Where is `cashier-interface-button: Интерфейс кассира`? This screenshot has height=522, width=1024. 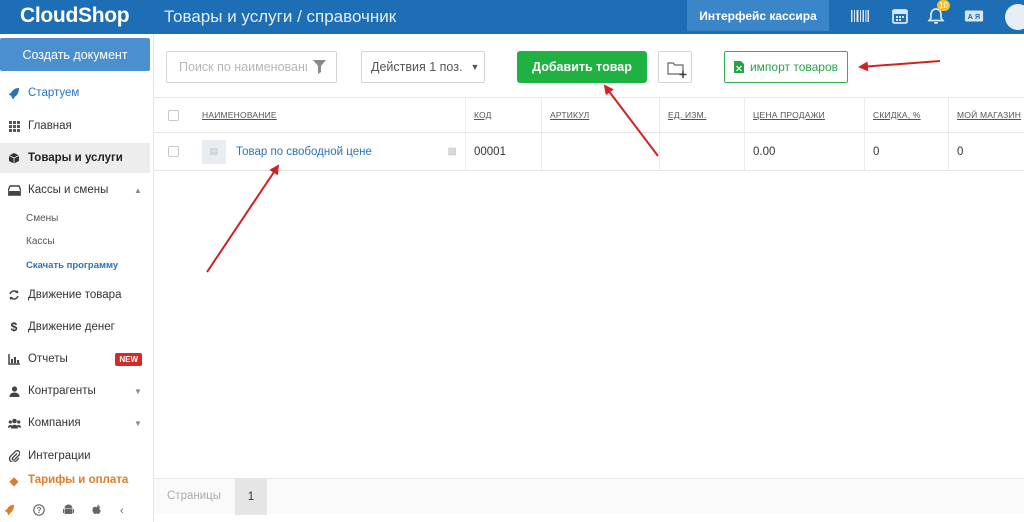
cashier-interface-button: Интерфейс кассира is located at coordinates (758, 15).